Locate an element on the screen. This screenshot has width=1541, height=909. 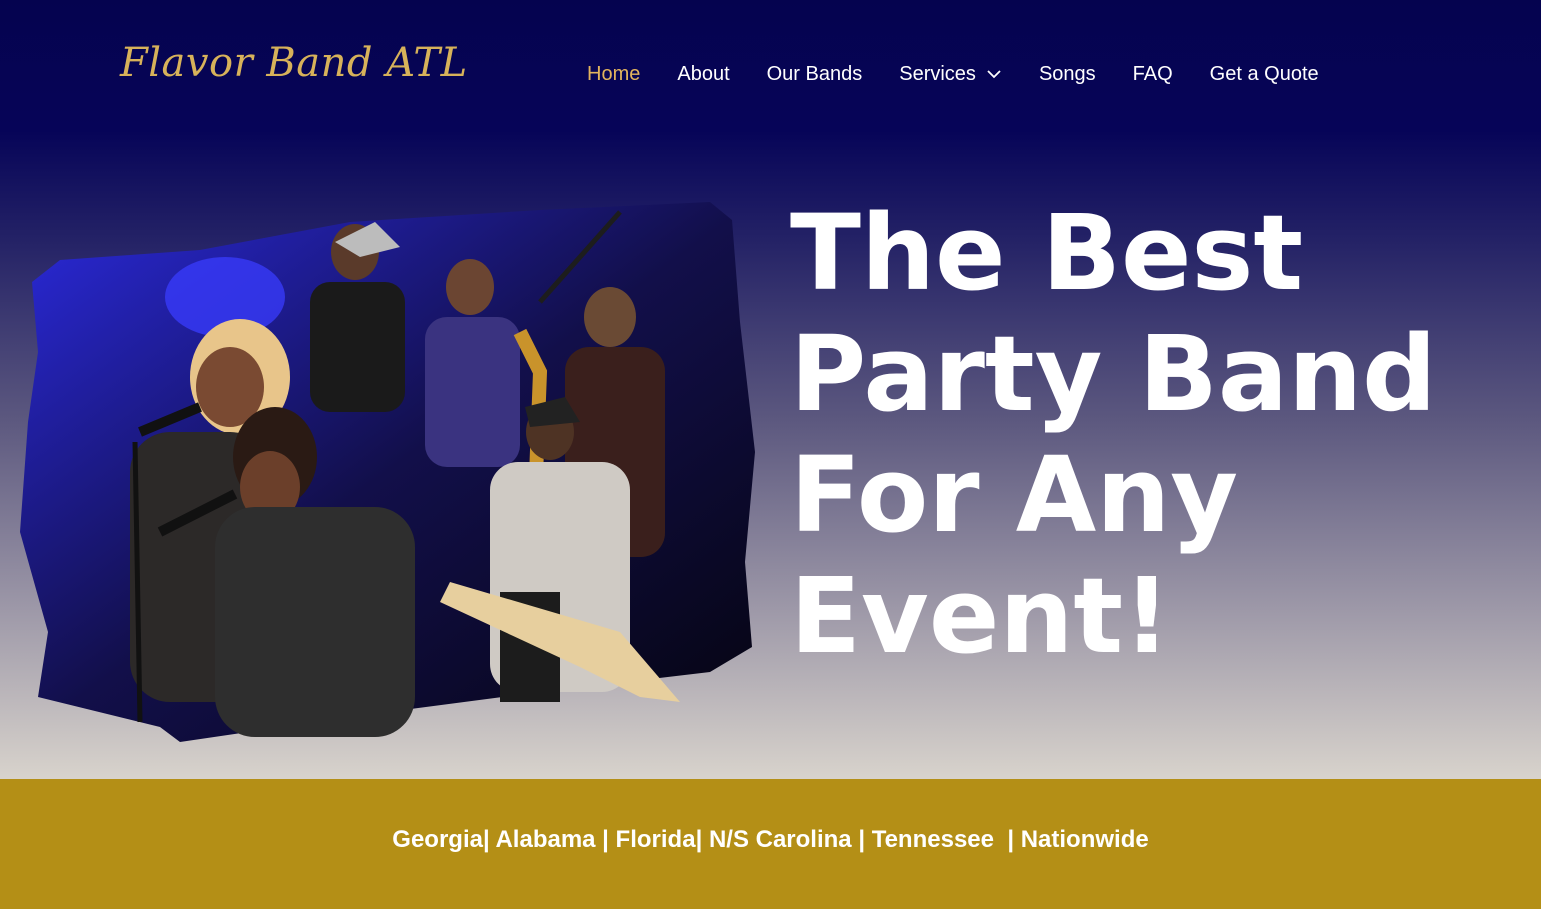
nav-about: About is located at coordinates (703, 74).